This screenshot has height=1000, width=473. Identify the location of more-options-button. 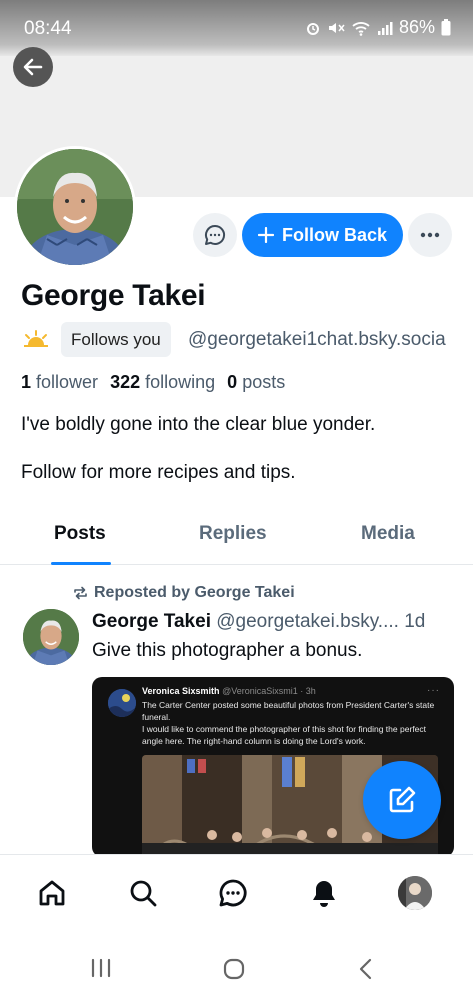
(430, 235).